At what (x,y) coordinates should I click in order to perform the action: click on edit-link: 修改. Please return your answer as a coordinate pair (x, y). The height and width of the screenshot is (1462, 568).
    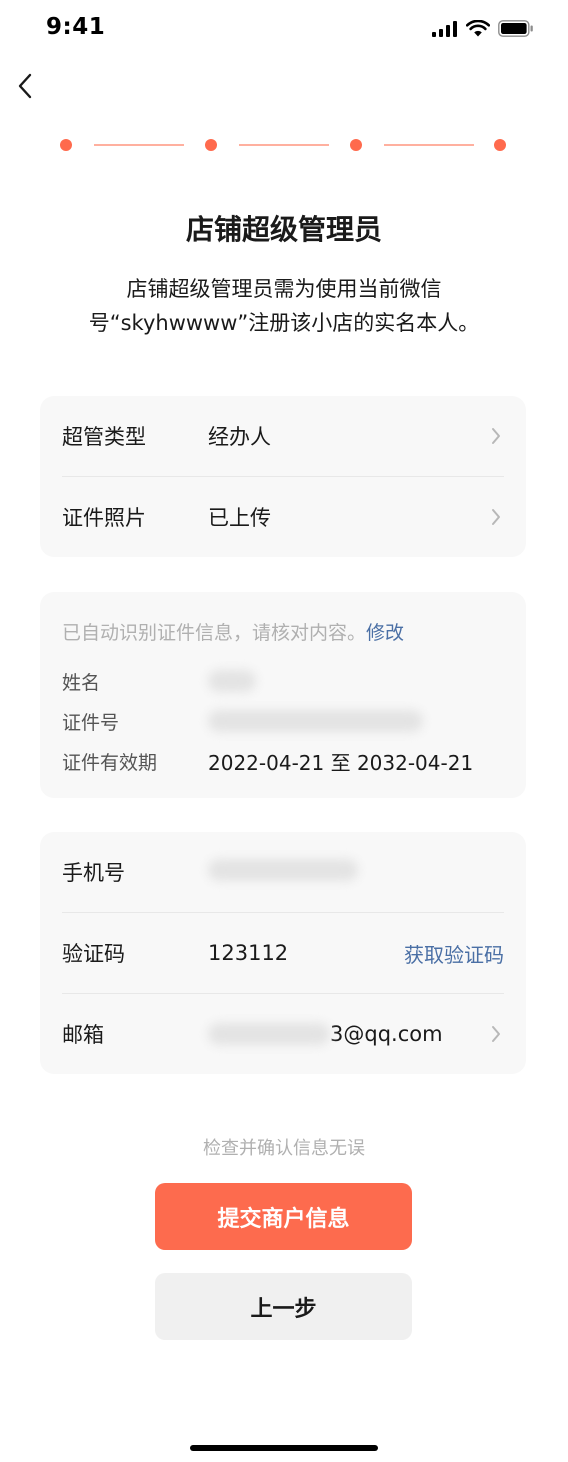
    Looking at the image, I should click on (385, 633).